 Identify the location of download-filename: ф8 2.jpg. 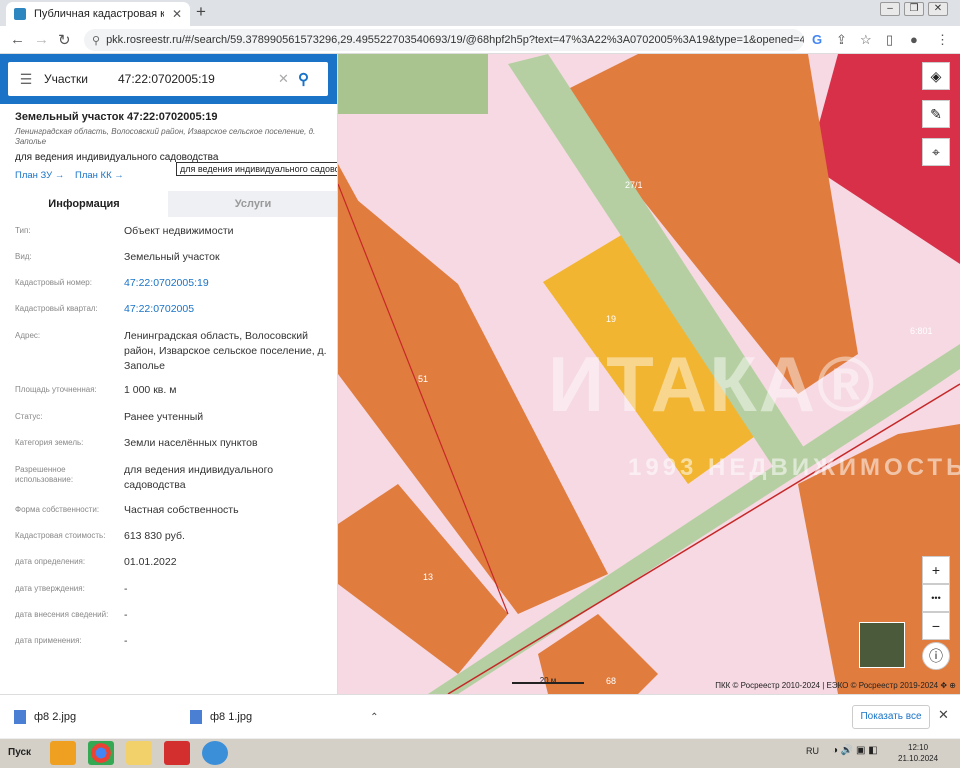
(55, 717).